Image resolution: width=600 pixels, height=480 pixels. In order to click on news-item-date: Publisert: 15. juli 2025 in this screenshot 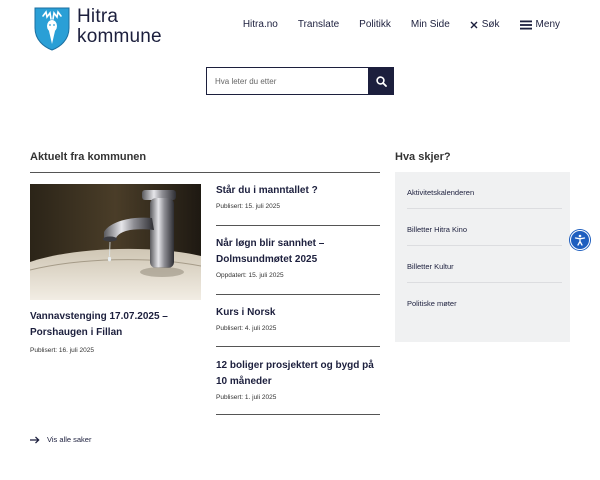, I will do `click(248, 206)`.